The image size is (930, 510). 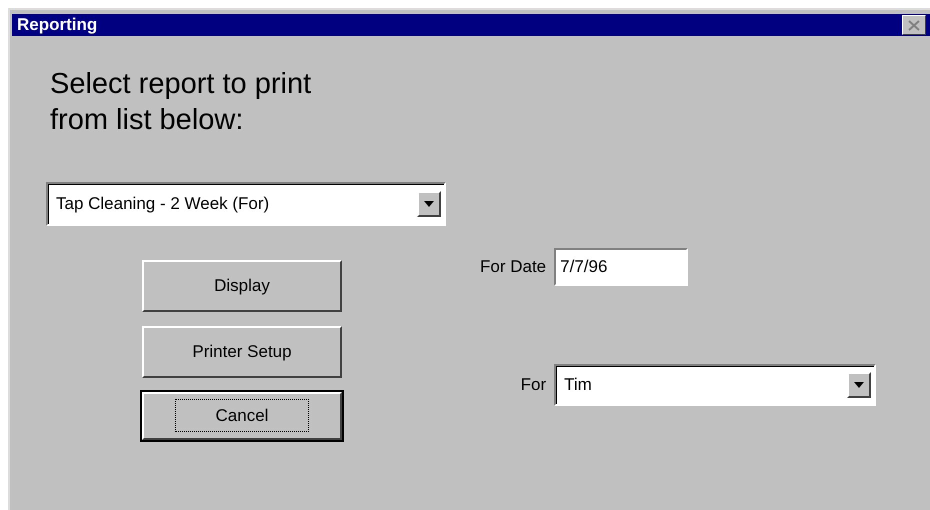 What do you see at coordinates (246, 204) in the screenshot?
I see `report-dropdown: Tap Cleaning - 2 Week (For)` at bounding box center [246, 204].